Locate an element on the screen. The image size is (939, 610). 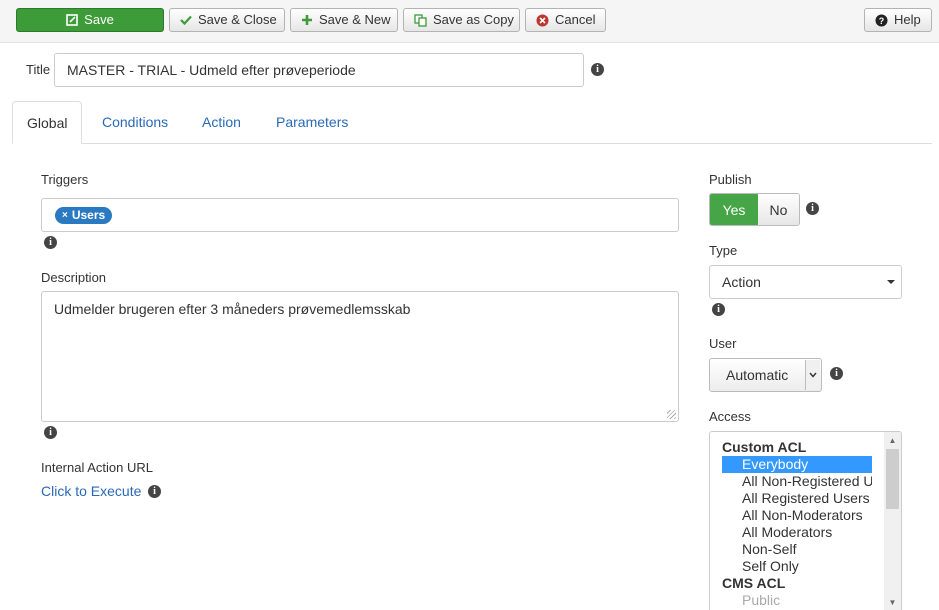
access-option: All Non-Moderators is located at coordinates (797, 515).